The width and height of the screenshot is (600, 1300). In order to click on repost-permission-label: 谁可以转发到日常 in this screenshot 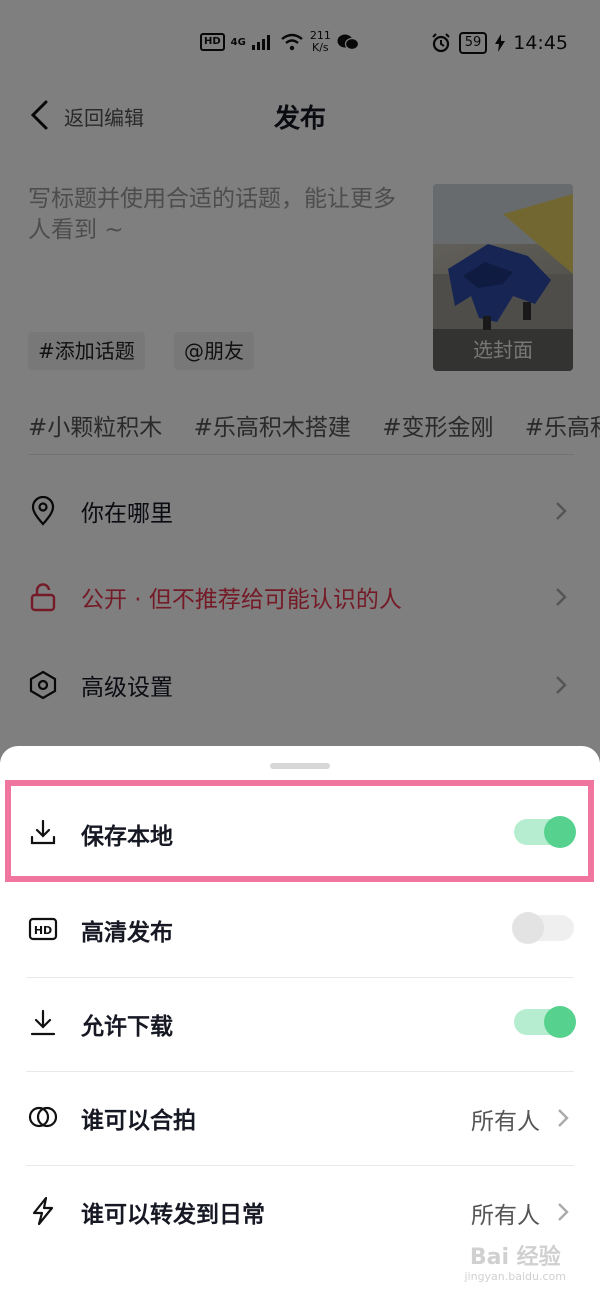, I will do `click(173, 1215)`.